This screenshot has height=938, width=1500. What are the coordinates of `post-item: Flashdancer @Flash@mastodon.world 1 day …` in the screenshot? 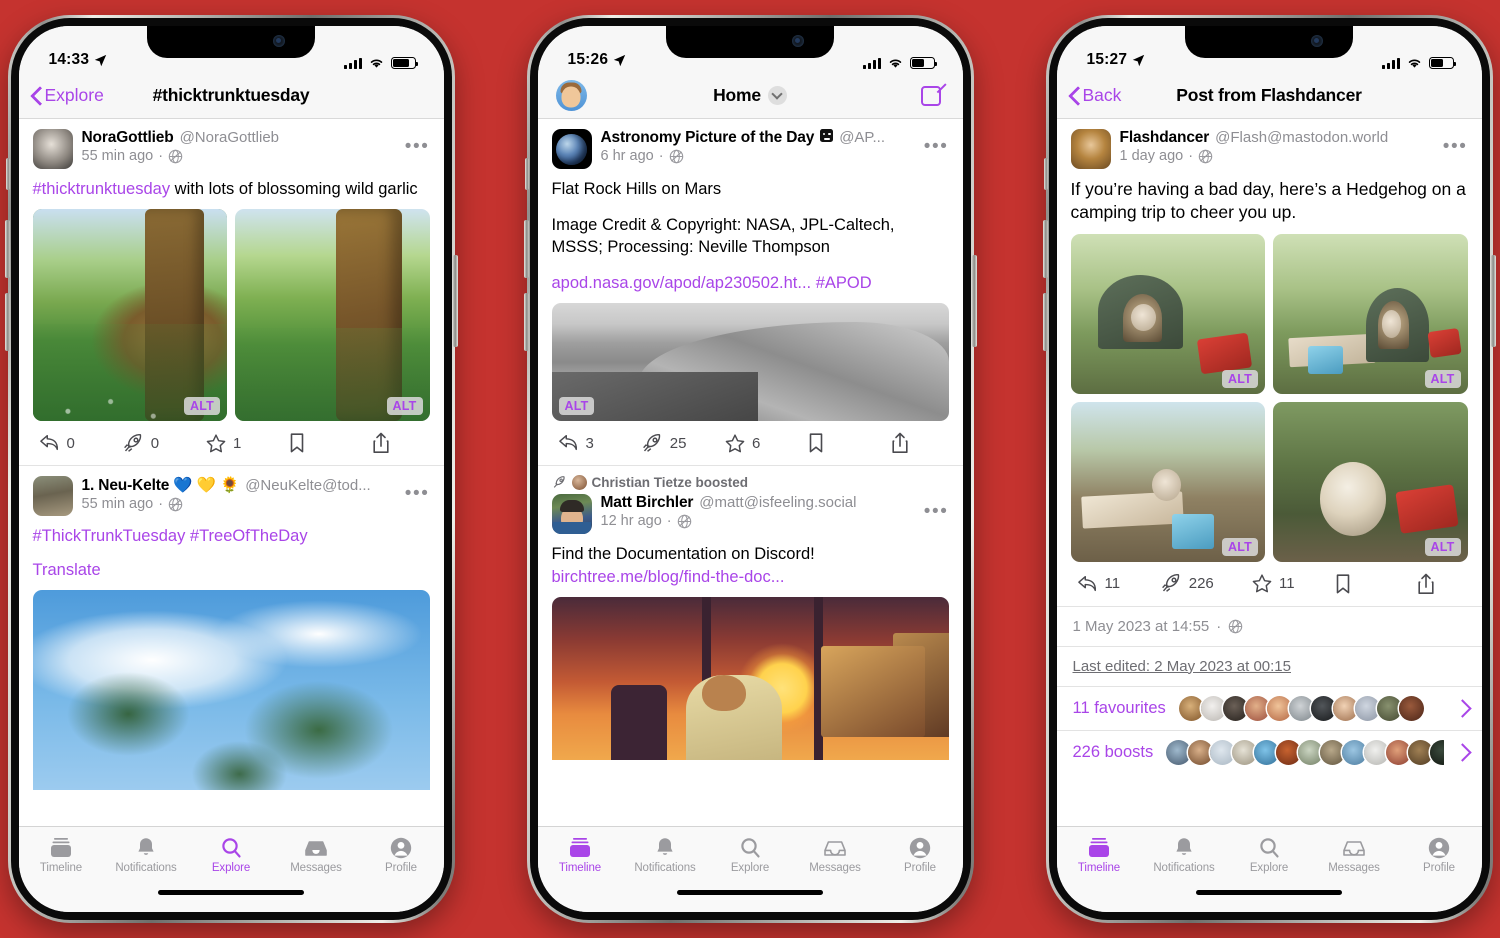 It's located at (1269, 362).